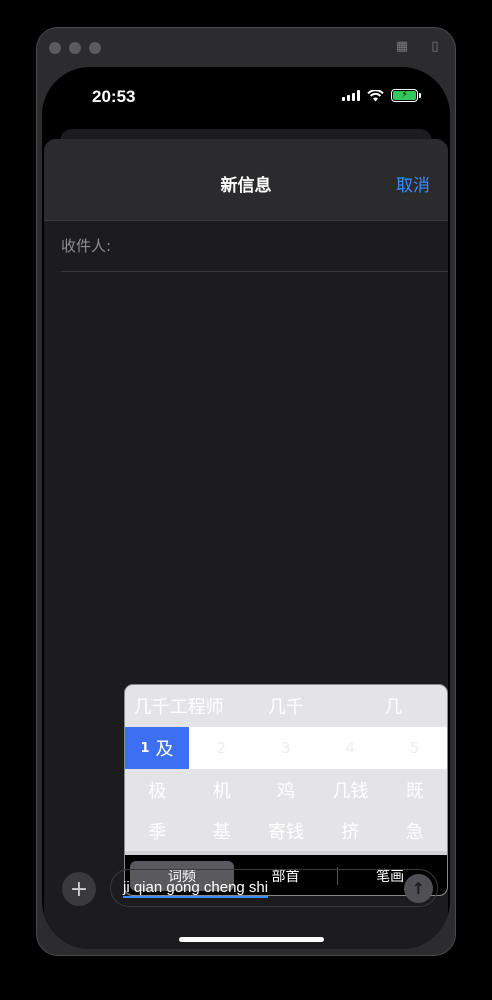  Describe the element at coordinates (246, 47) in the screenshot. I see `window-titlebar: ▦ ▯` at that location.